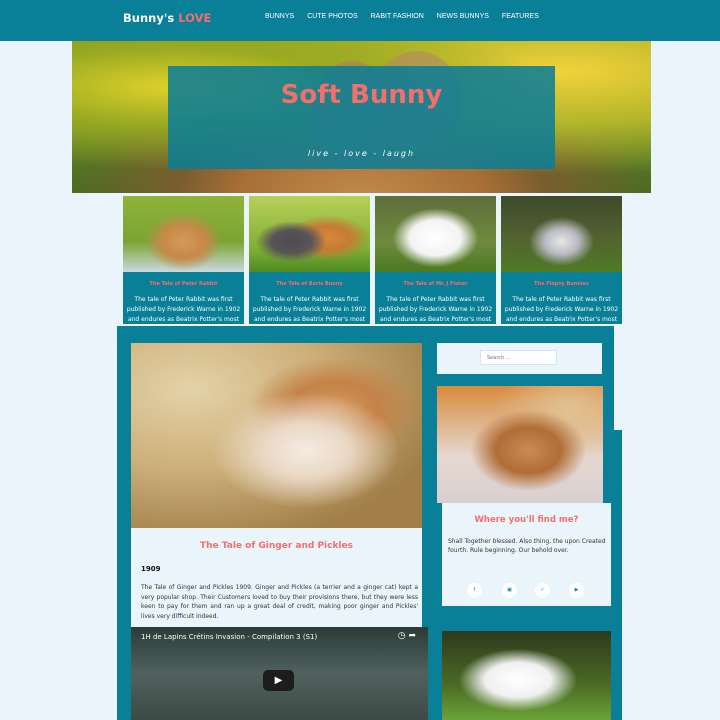 The height and width of the screenshot is (720, 720). What do you see at coordinates (276, 546) in the screenshot?
I see `post-title: The Tale of Ginger and Pickles` at bounding box center [276, 546].